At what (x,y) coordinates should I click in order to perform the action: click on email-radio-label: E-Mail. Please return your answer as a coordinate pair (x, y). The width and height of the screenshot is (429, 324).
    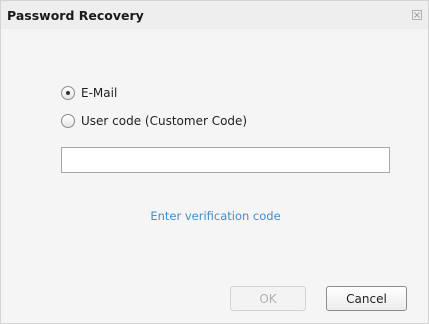
    Looking at the image, I should click on (99, 93).